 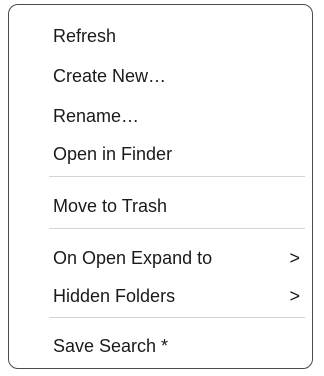 What do you see at coordinates (179, 296) in the screenshot?
I see `menu-item-hidden-folders: Hidden Folders >` at bounding box center [179, 296].